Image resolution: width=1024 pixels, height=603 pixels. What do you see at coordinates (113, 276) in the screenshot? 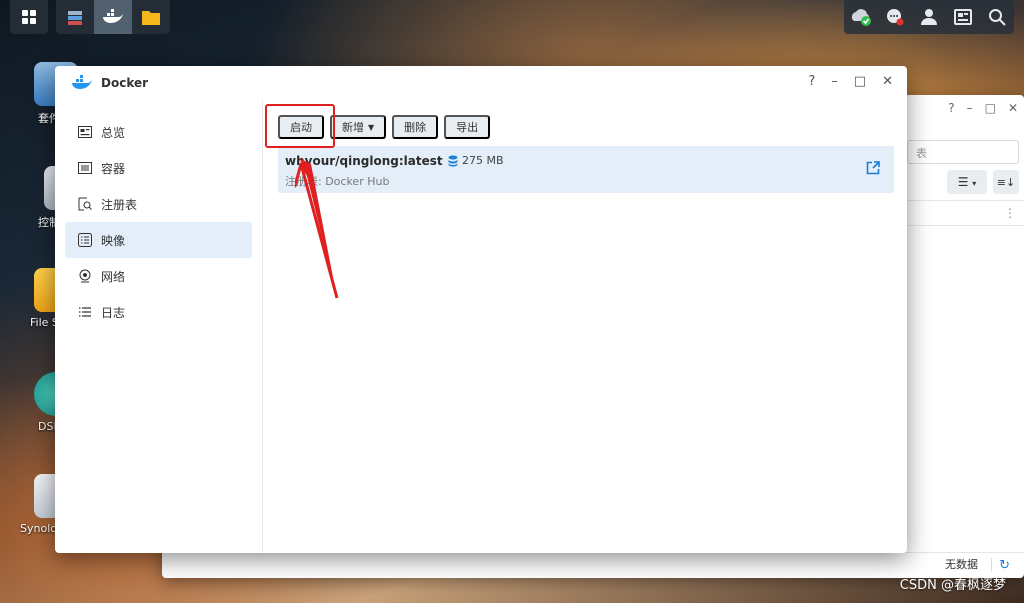
I see `sidebar-item-label: 网络` at bounding box center [113, 276].